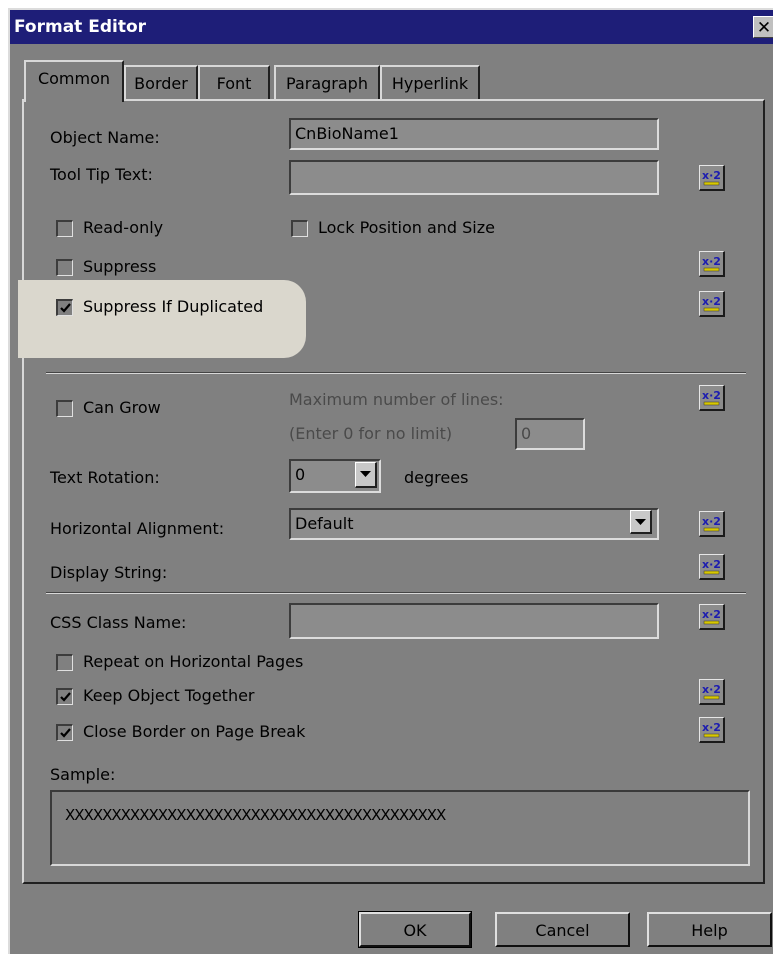 Image resolution: width=773 pixels, height=954 pixels. I want to click on close-border-label: Close Border on Page Break, so click(194, 731).